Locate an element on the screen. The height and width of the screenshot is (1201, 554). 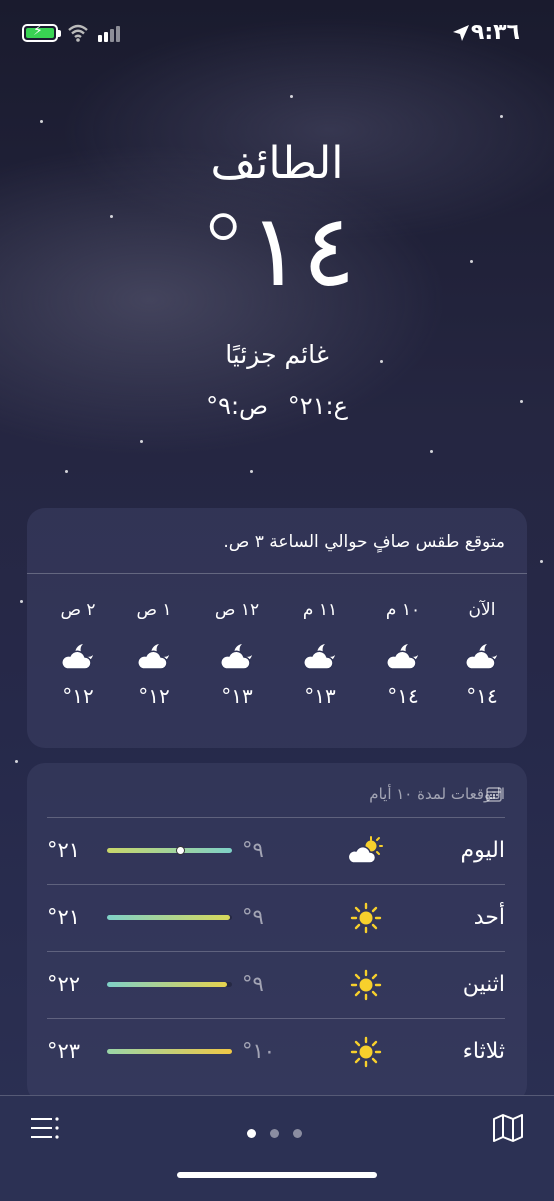
hourly-item: ١١ م ١٣° is located at coordinates (320, 654).